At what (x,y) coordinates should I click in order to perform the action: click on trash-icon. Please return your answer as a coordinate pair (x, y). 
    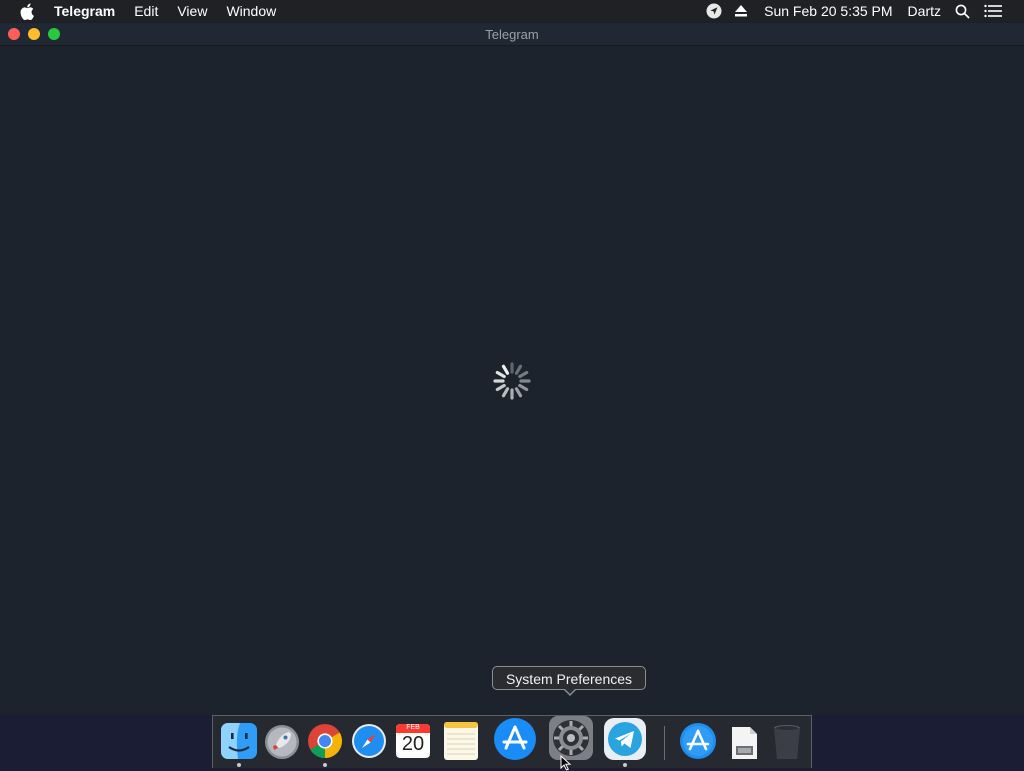
    Looking at the image, I should click on (787, 742).